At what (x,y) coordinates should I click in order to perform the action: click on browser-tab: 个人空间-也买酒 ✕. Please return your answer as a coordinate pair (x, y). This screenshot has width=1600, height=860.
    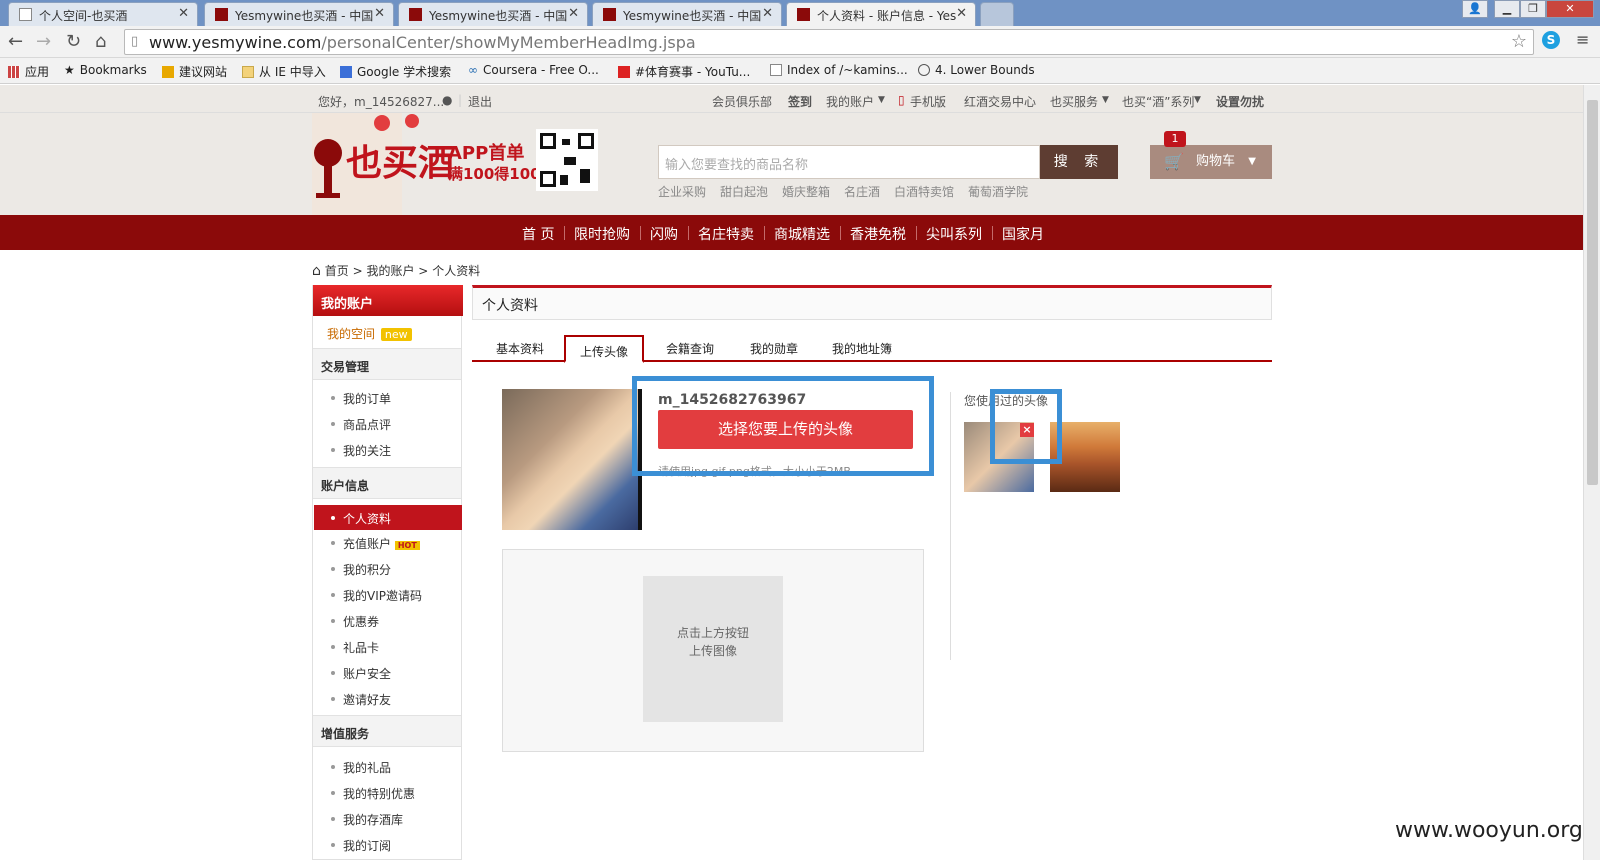
    Looking at the image, I should click on (103, 14).